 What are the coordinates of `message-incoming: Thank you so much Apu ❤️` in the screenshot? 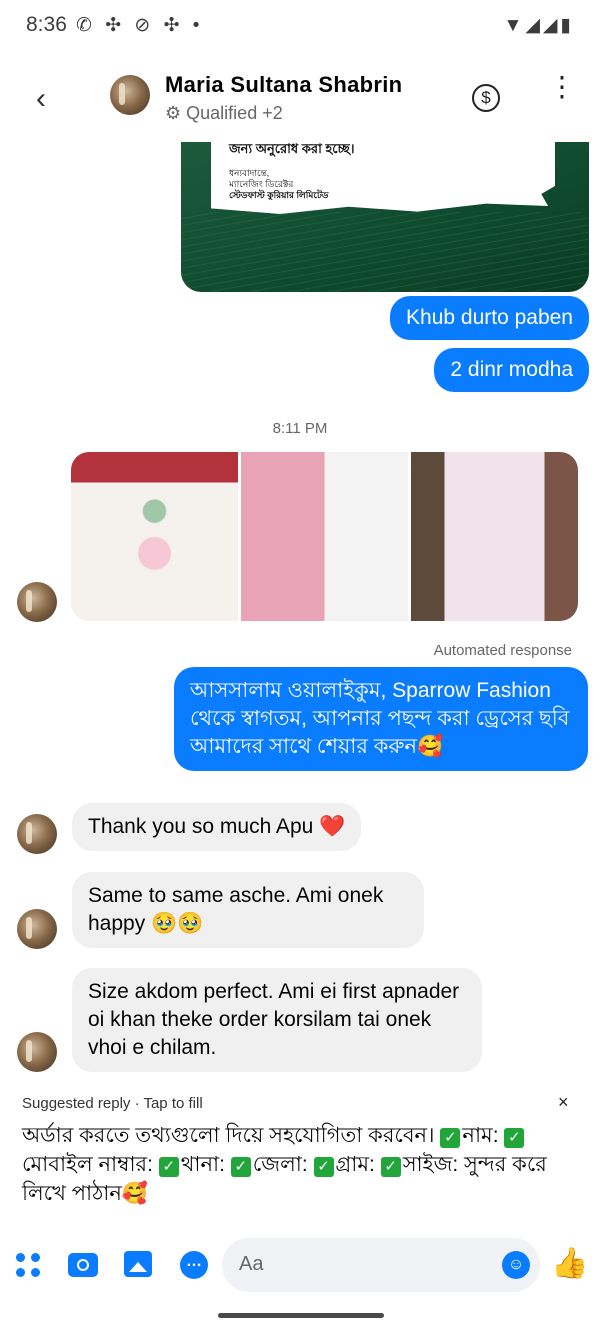 It's located at (217, 827).